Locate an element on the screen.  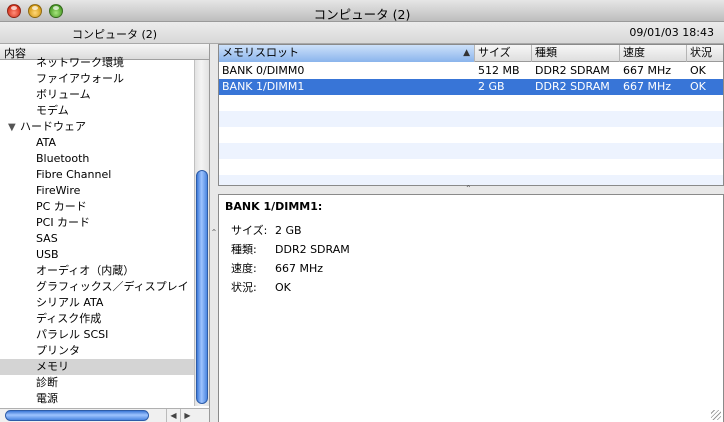
sidebar-item-label: Bluetooth is located at coordinates (63, 158).